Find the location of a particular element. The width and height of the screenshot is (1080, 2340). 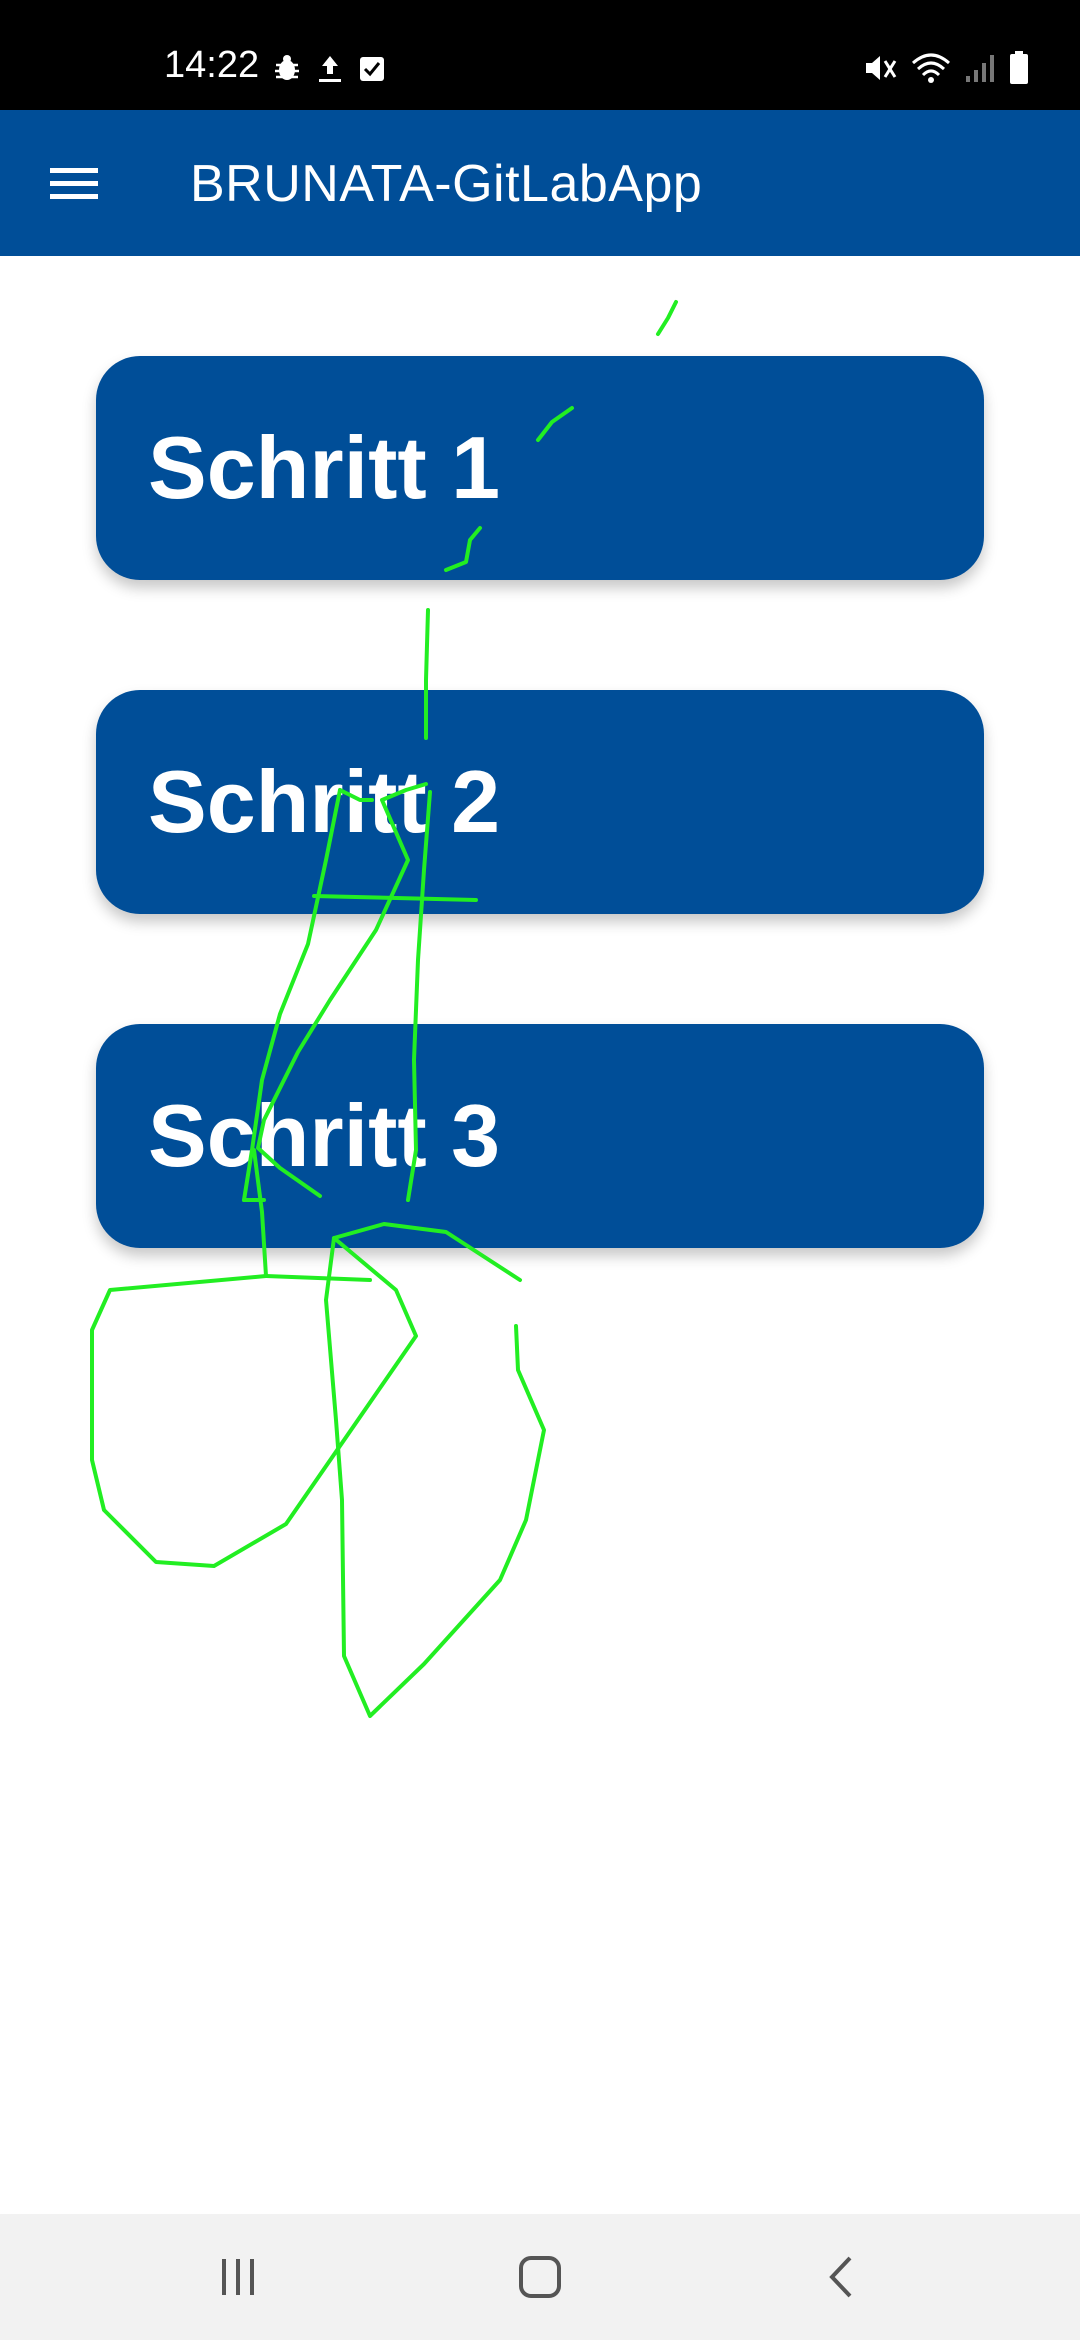

mute-icon is located at coordinates (880, 68).